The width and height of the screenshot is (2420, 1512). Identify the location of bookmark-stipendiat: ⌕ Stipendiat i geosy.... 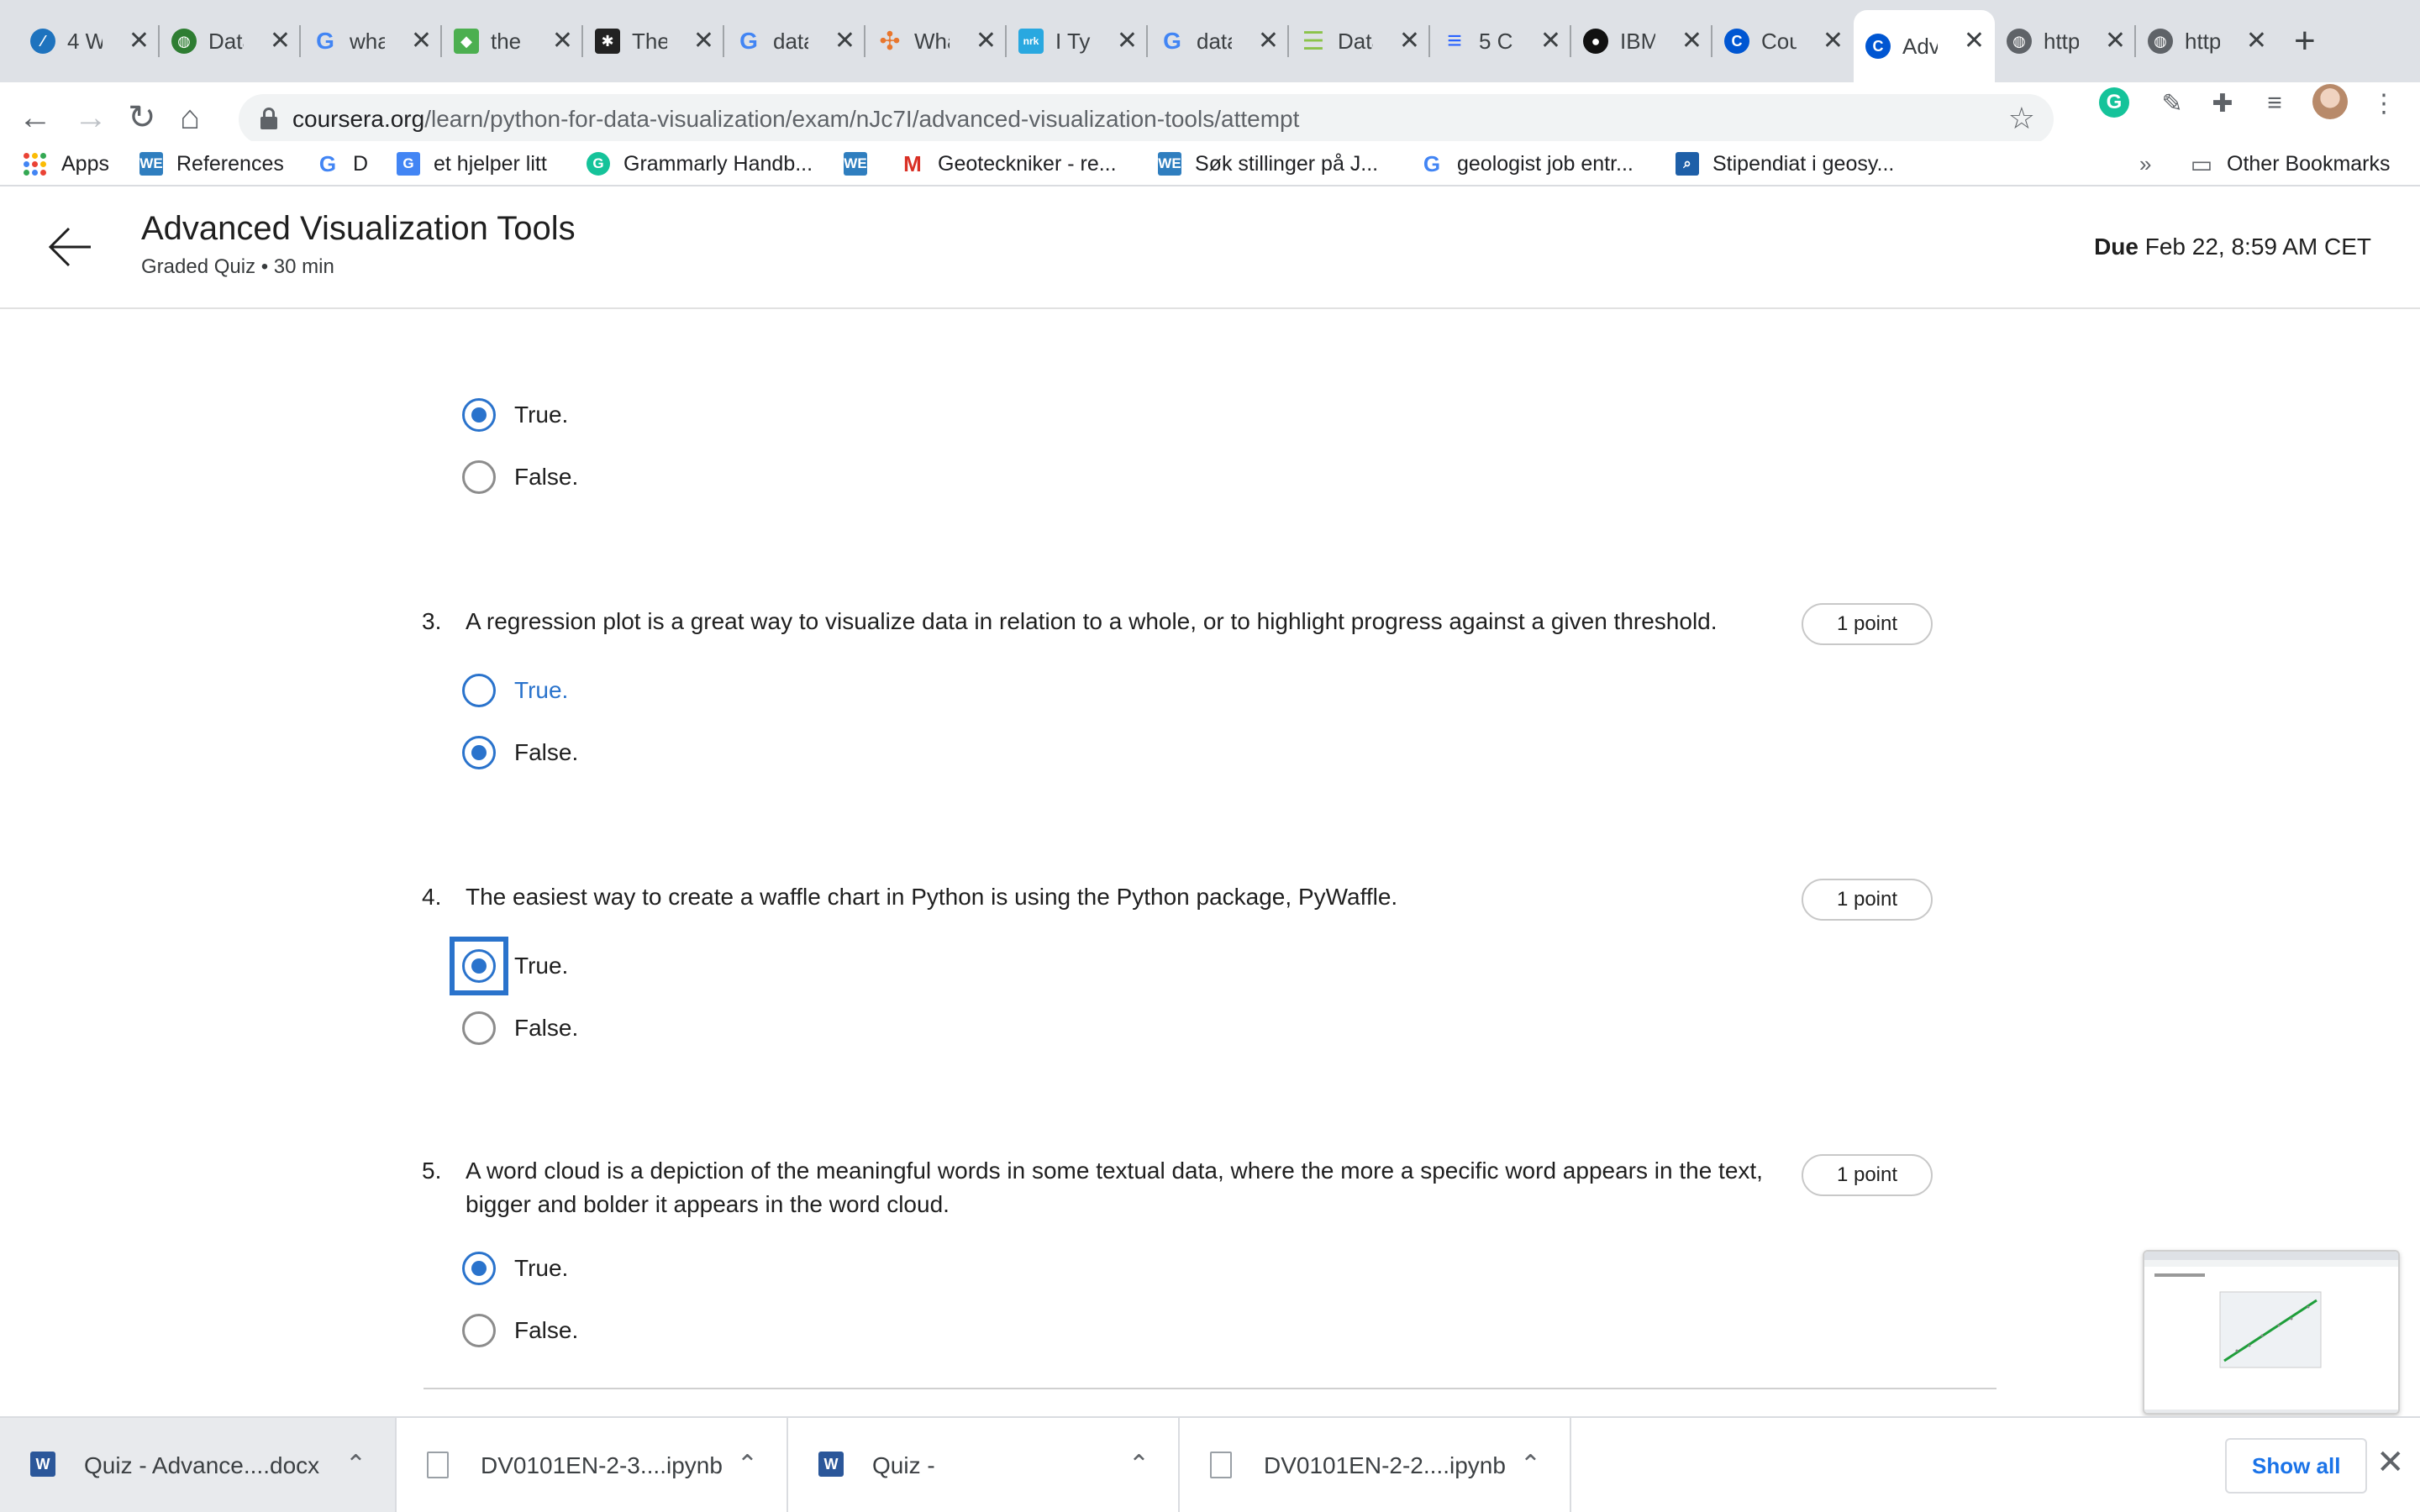
(1785, 164).